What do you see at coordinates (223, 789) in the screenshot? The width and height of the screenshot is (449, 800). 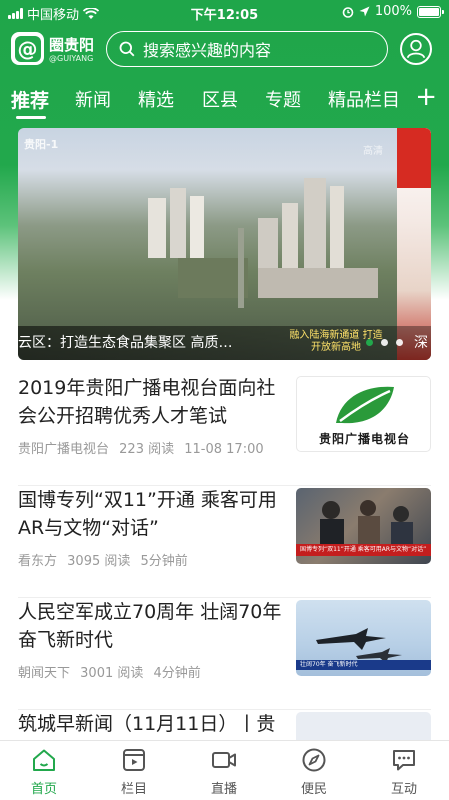 I see `nav-label: 直播` at bounding box center [223, 789].